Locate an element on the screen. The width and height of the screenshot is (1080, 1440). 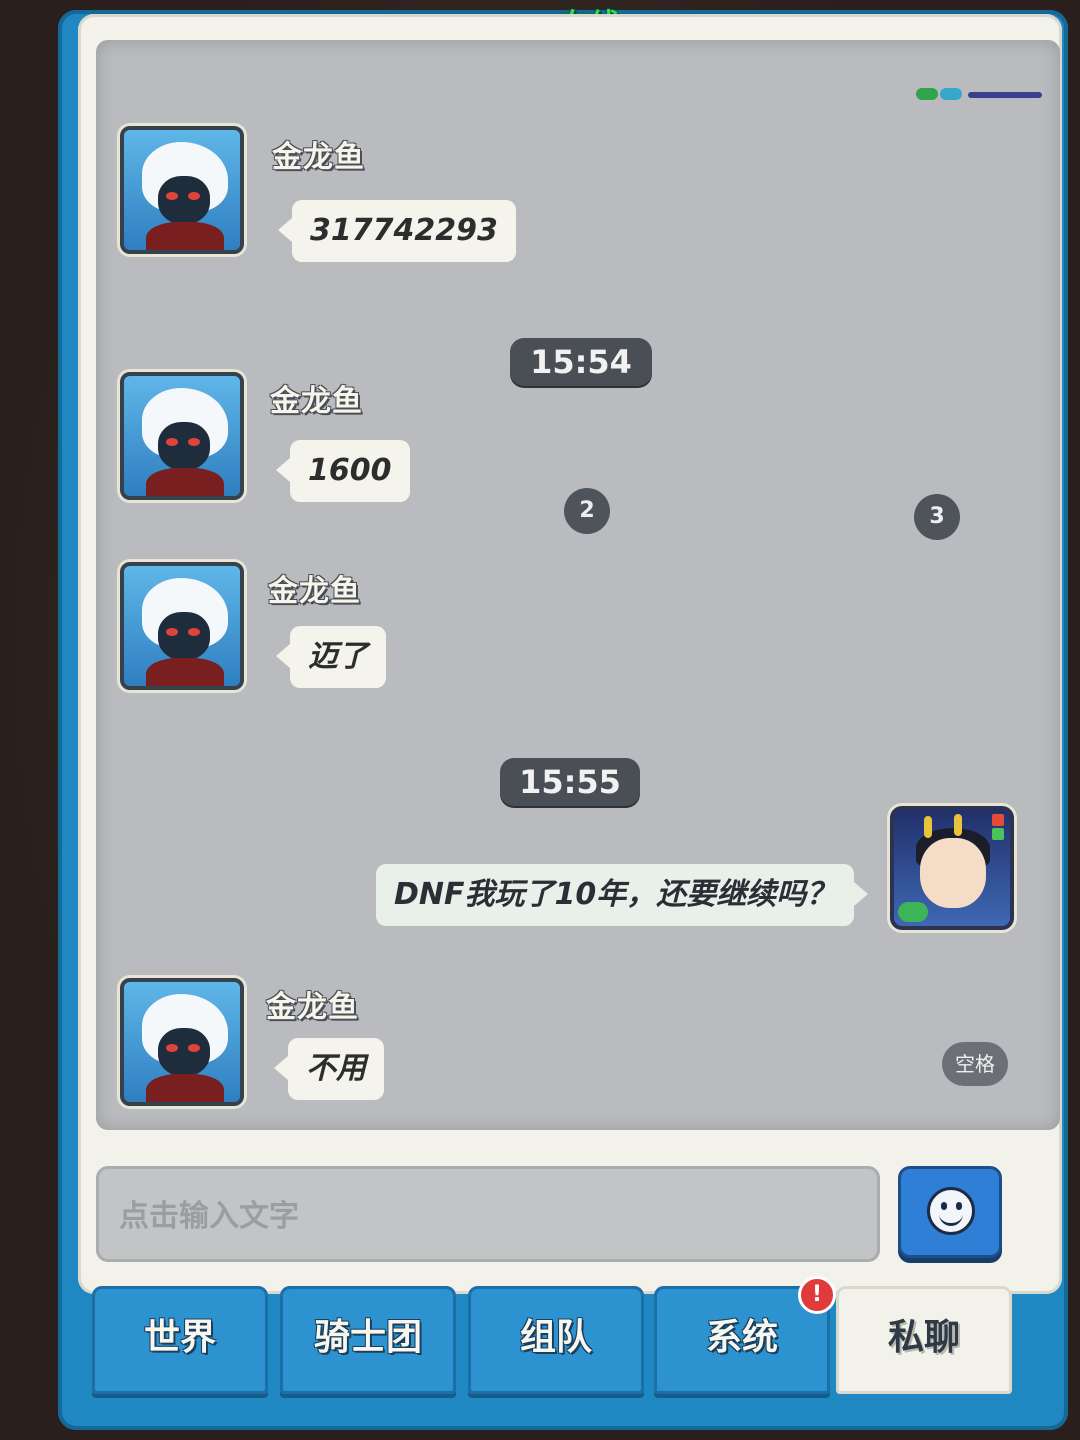
chat-channel-tabs: 世界 骑士团 组队 系统 私聊 is located at coordinates (552, 1342).